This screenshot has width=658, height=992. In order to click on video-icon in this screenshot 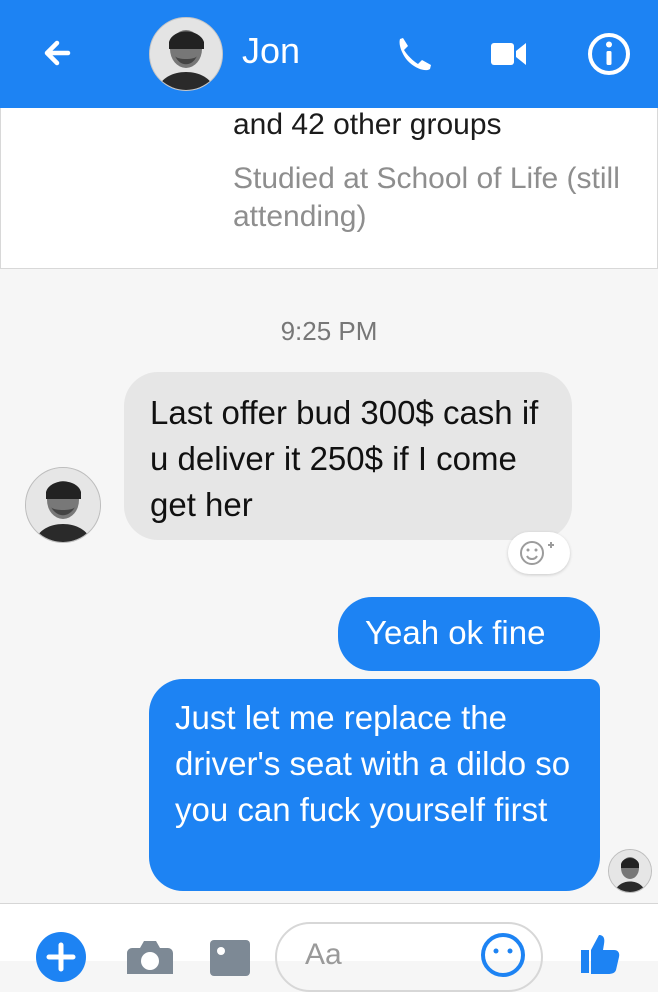, I will do `click(508, 54)`.